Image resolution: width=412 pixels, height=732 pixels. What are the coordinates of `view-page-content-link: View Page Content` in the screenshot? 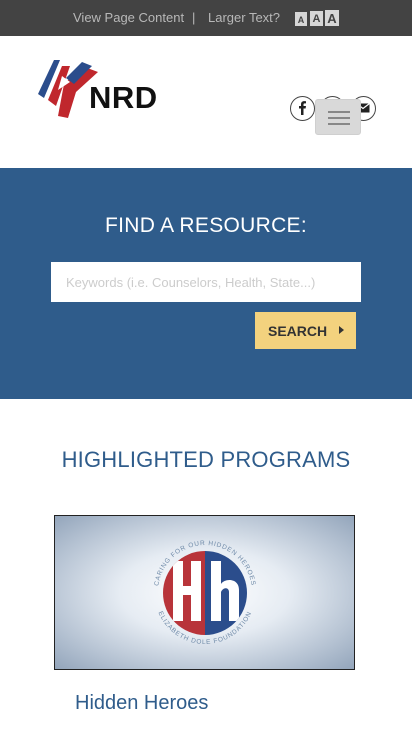 It's located at (128, 17).